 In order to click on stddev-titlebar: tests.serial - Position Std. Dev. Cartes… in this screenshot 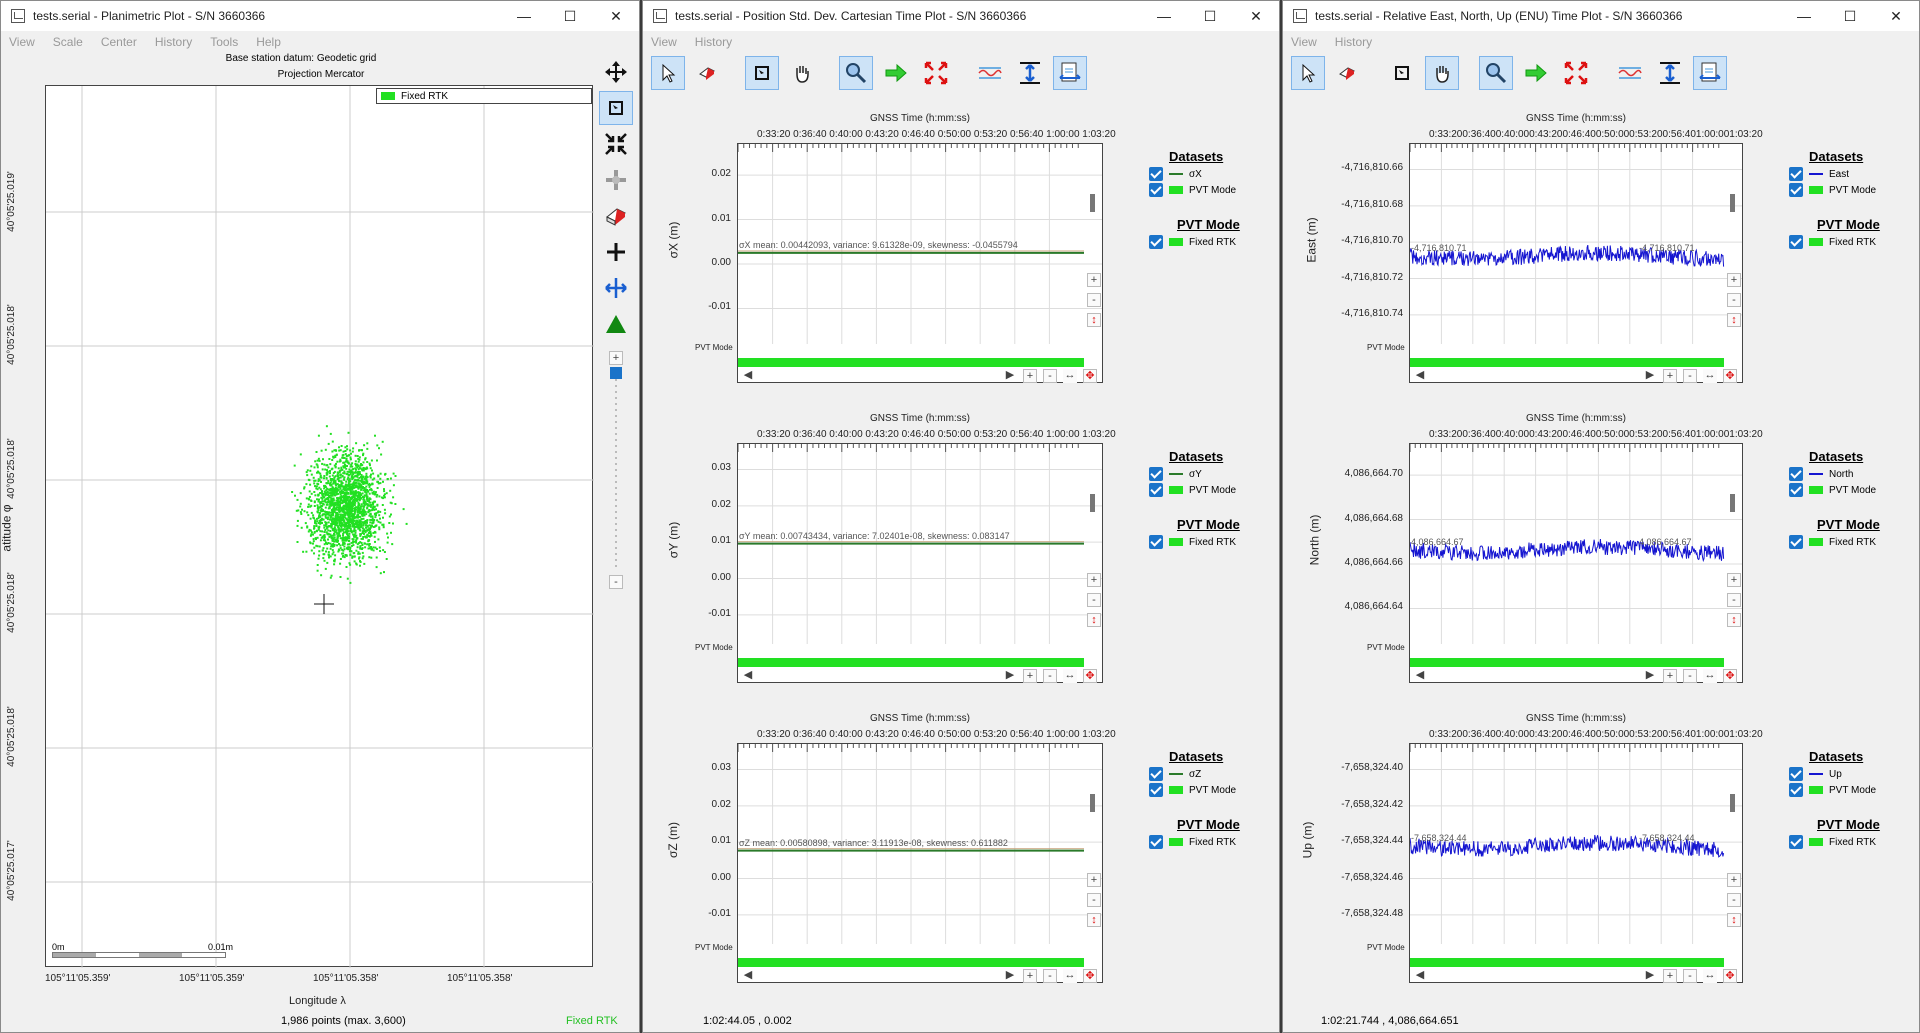, I will do `click(961, 16)`.